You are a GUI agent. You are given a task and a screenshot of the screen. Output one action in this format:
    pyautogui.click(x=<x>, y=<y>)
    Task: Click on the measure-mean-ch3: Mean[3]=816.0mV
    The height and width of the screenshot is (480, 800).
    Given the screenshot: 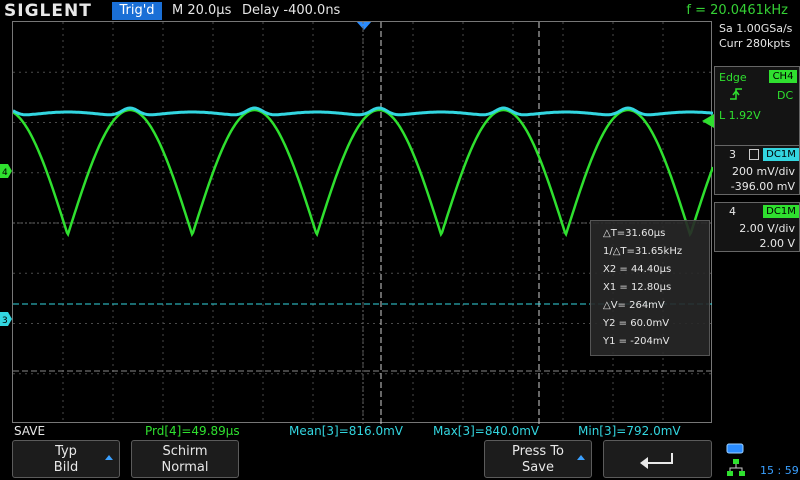 What is the action you would take?
    pyautogui.click(x=346, y=431)
    